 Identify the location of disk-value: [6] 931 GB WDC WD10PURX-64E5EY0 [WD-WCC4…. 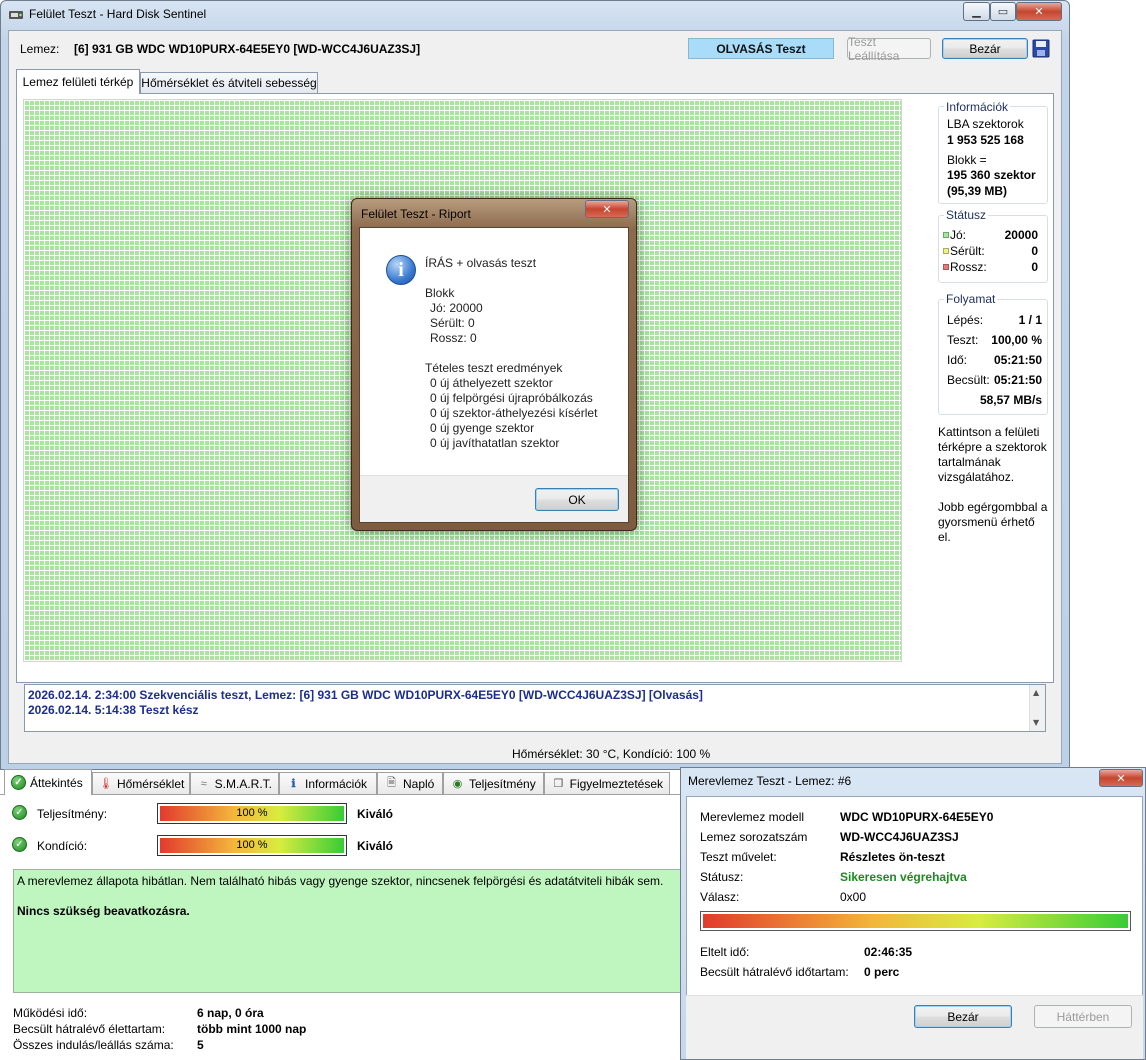
(247, 49).